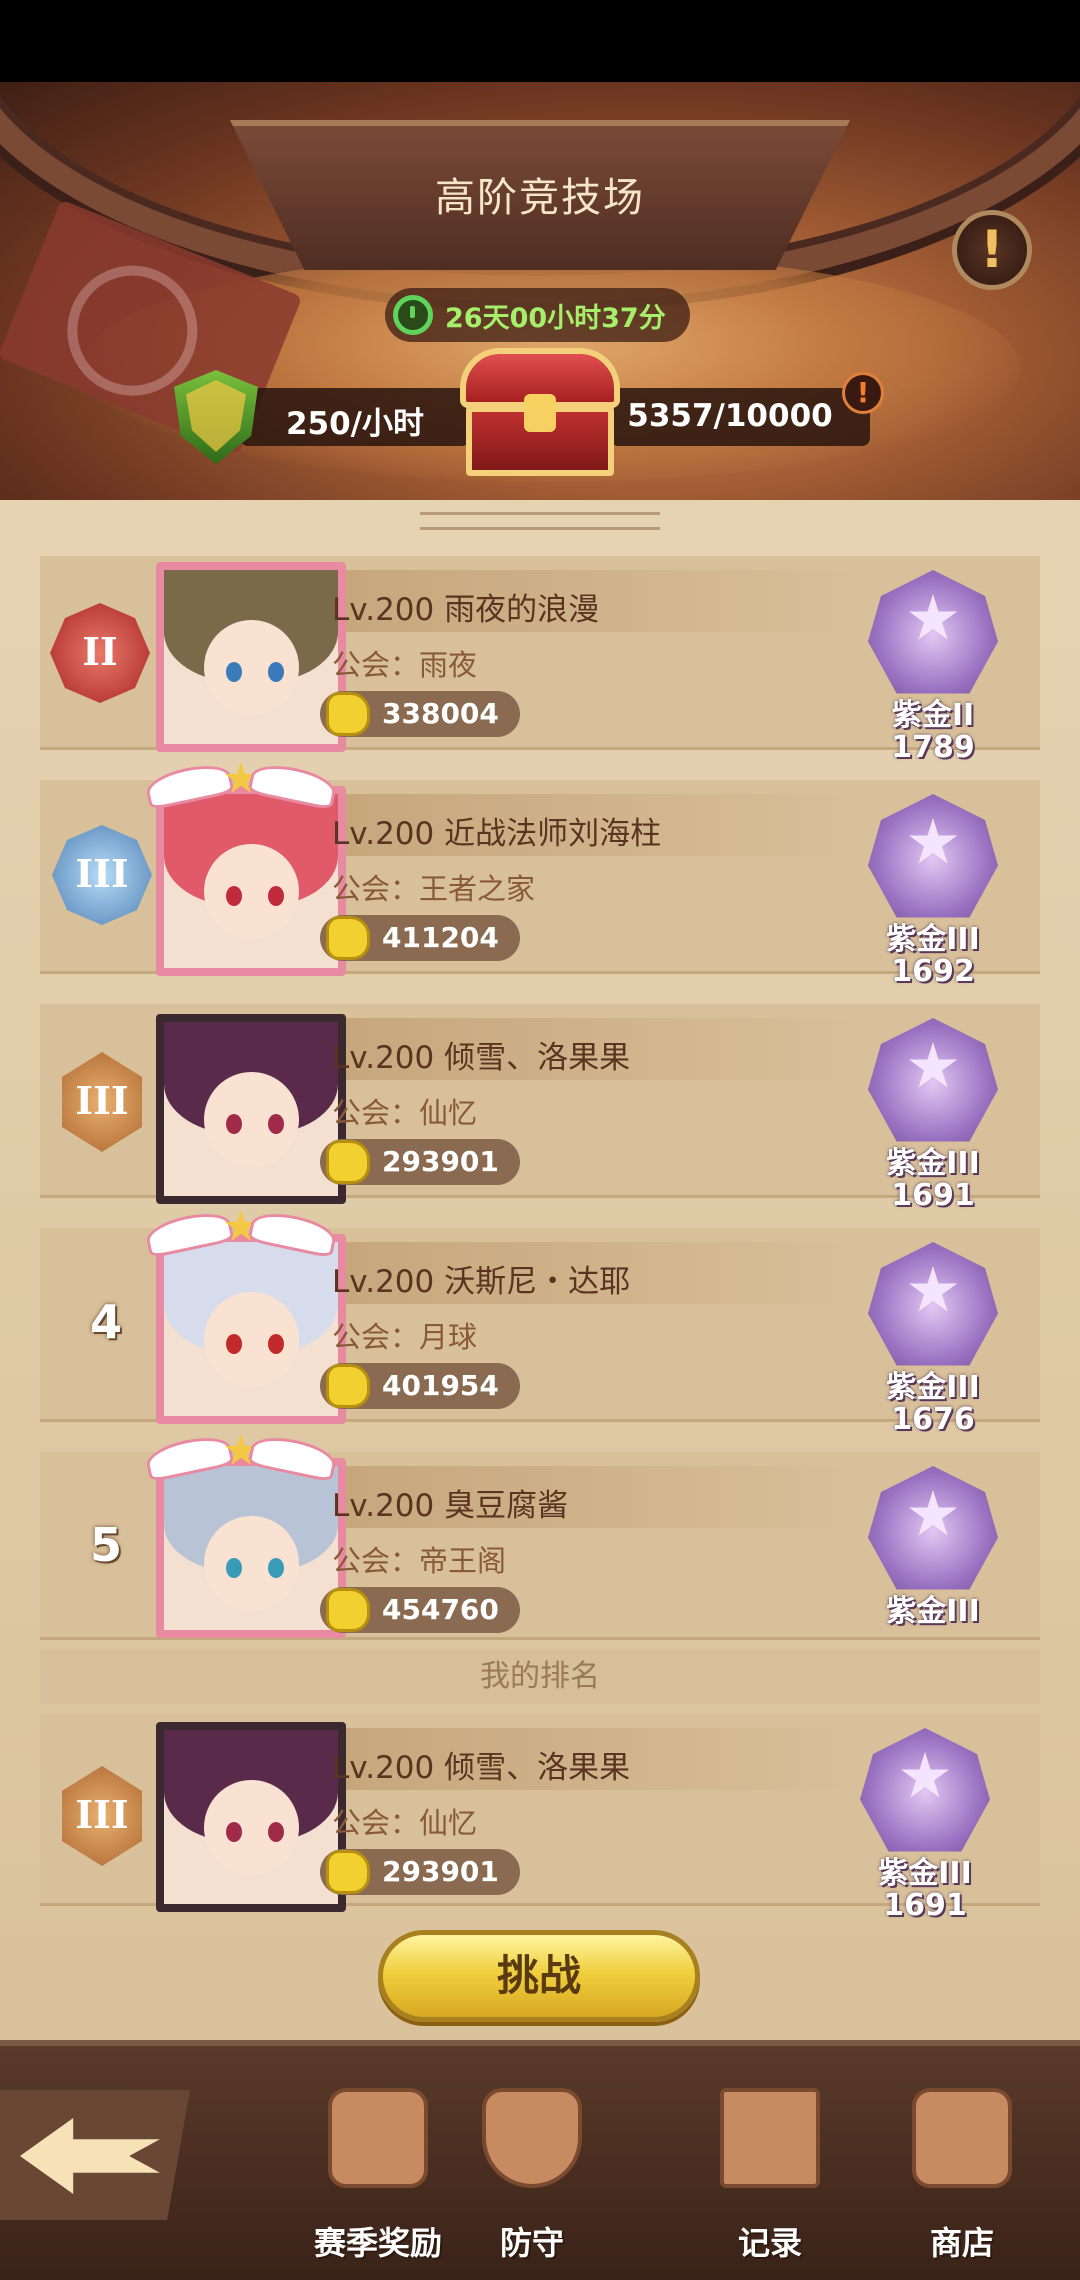  What do you see at coordinates (540, 413) in the screenshot?
I see `treasure-chest-icon` at bounding box center [540, 413].